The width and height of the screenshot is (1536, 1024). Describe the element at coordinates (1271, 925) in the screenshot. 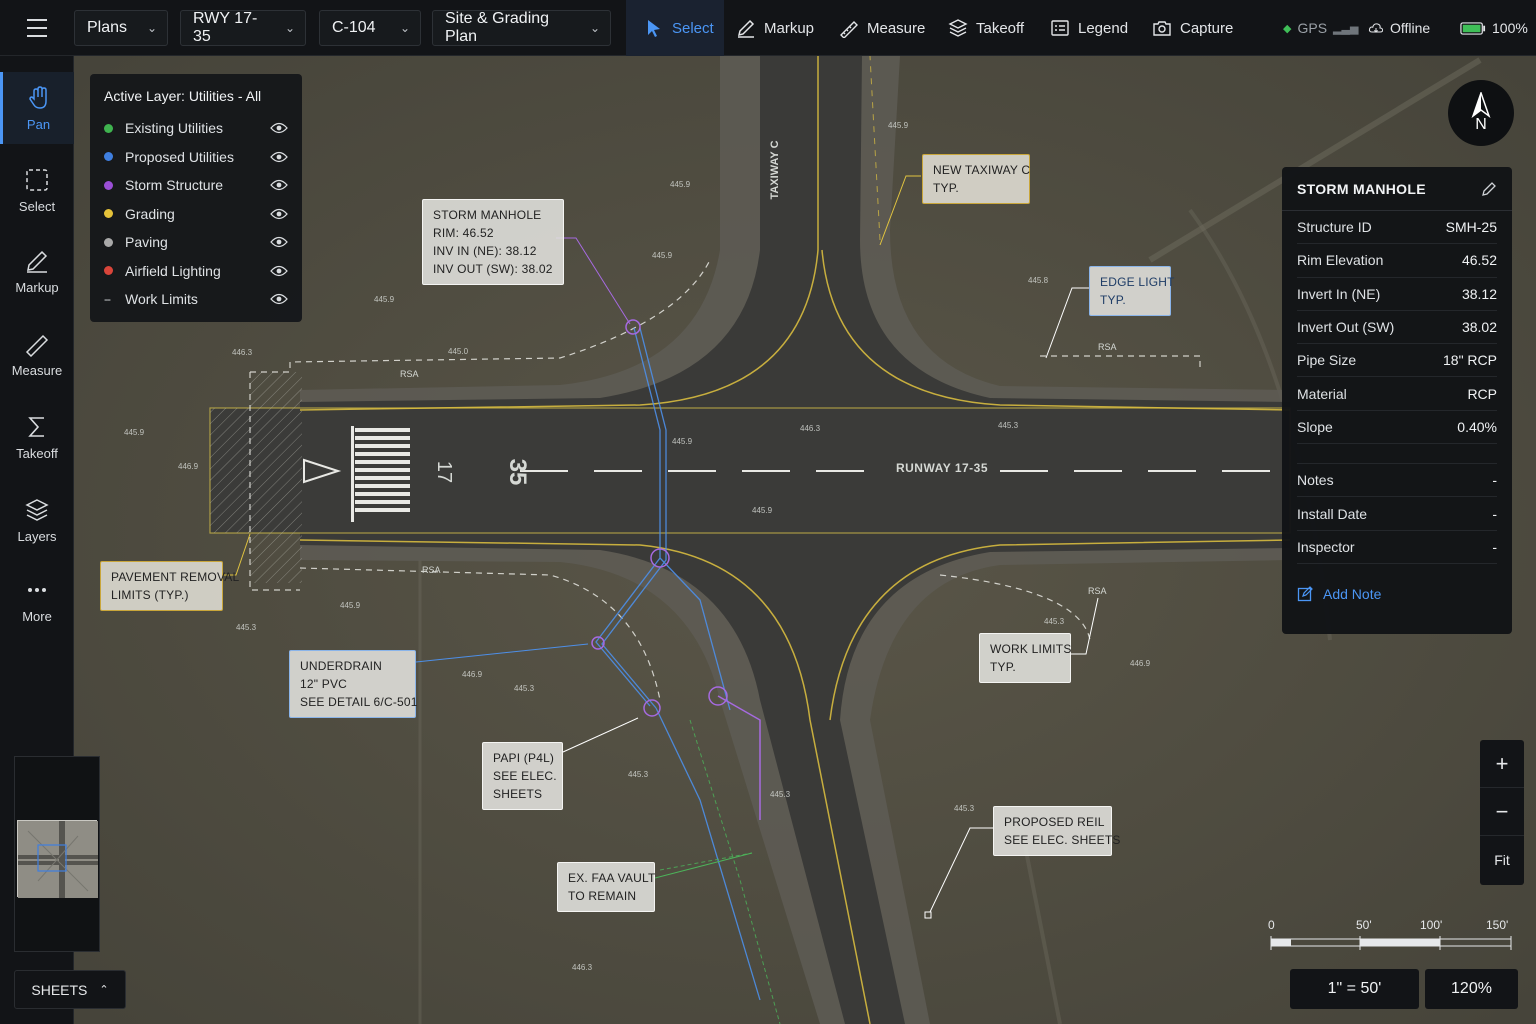

I see `scale-label: 0` at that location.